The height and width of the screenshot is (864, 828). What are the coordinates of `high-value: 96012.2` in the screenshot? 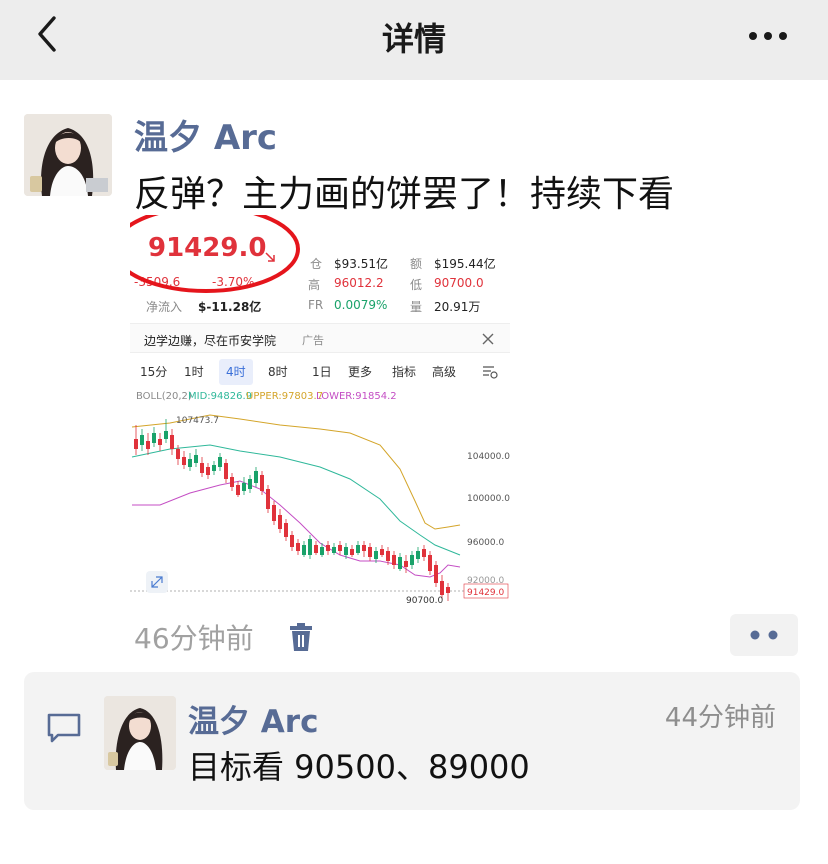 It's located at (359, 283).